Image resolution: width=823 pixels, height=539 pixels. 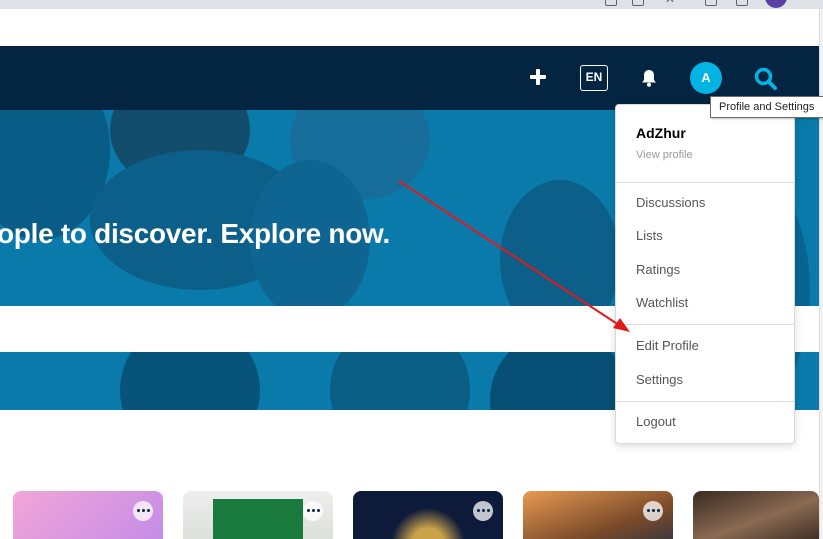 I want to click on page-top-spacer, so click(x=411, y=27).